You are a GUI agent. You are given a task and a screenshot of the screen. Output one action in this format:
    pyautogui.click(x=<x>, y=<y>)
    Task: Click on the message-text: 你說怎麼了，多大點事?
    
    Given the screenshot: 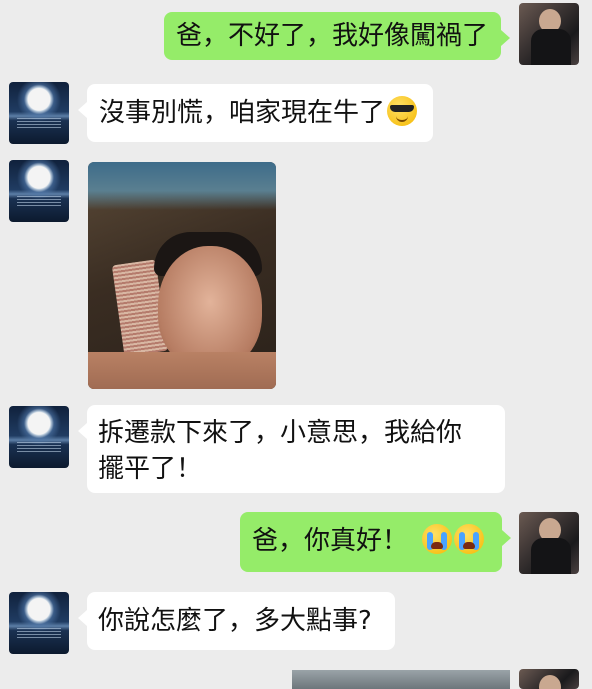 What is the action you would take?
    pyautogui.click(x=235, y=621)
    